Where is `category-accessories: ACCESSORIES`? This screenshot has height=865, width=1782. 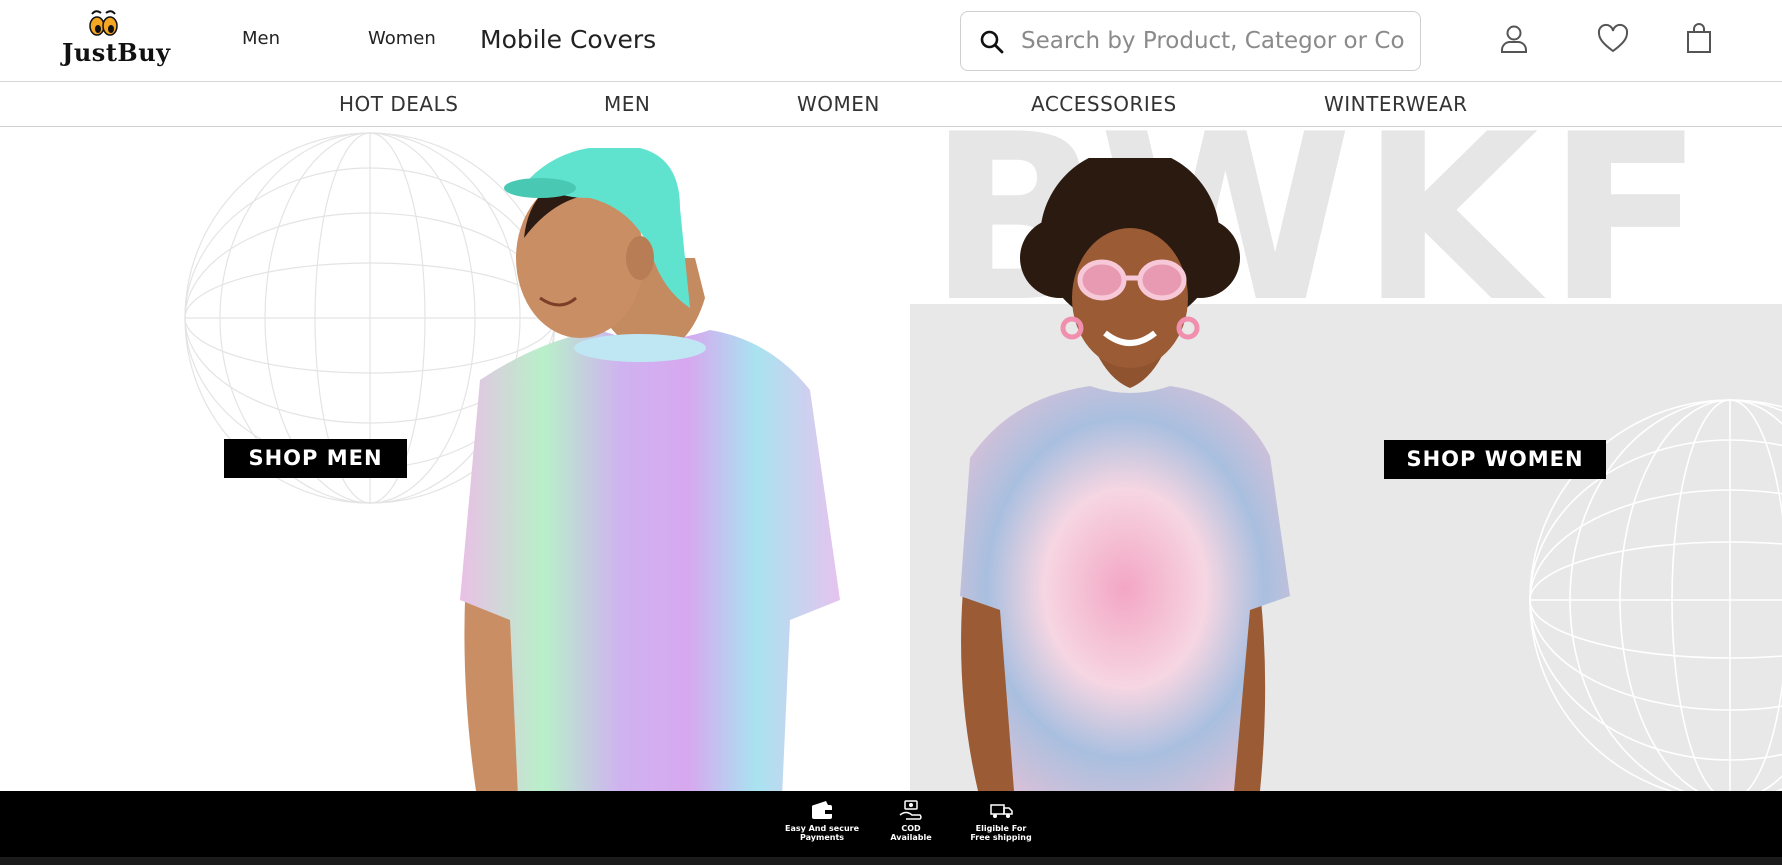
category-accessories: ACCESSORIES is located at coordinates (1104, 104).